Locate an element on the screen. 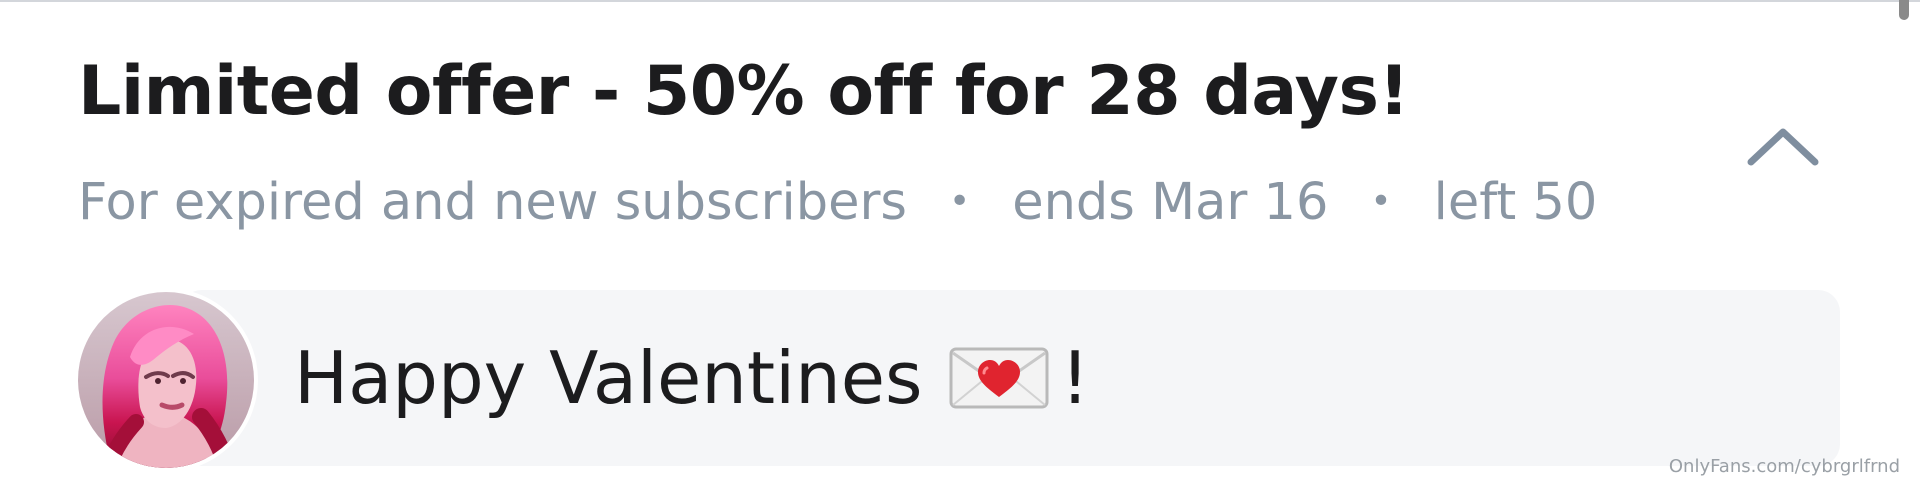 Image resolution: width=1920 pixels, height=502 pixels. top-divider is located at coordinates (960, 1).